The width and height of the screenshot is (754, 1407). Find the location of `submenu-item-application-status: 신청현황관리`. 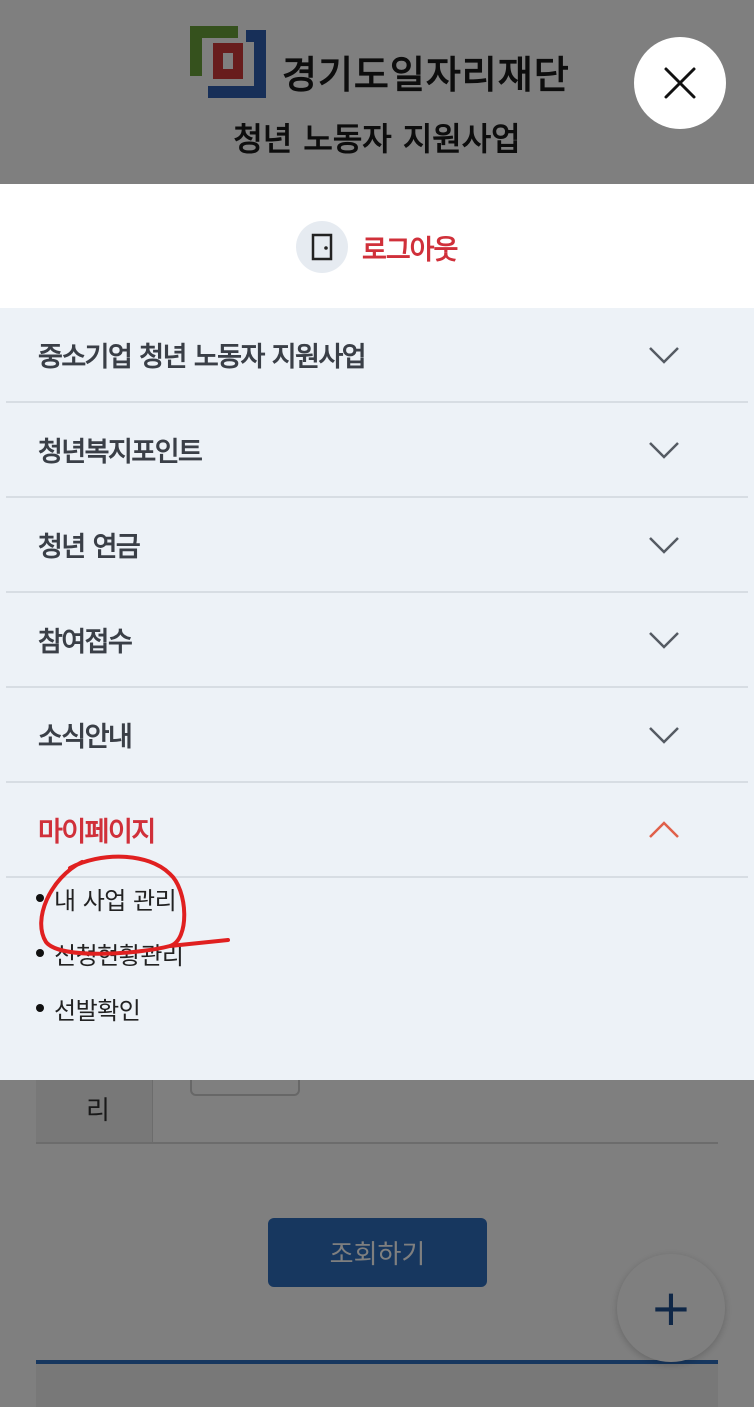

submenu-item-application-status: 신청현황관리 is located at coordinates (110, 953).